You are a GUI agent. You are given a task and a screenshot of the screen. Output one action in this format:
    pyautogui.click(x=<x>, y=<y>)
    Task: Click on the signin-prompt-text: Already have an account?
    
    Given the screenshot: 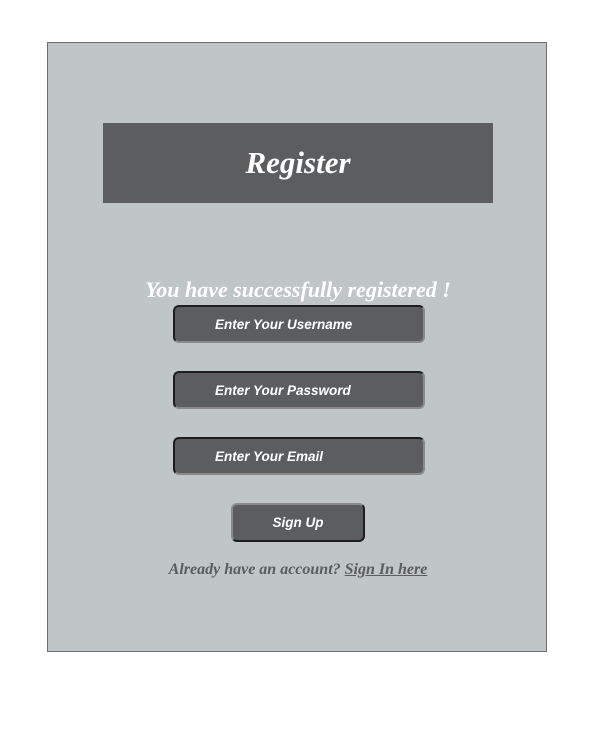 What is the action you would take?
    pyautogui.click(x=254, y=569)
    